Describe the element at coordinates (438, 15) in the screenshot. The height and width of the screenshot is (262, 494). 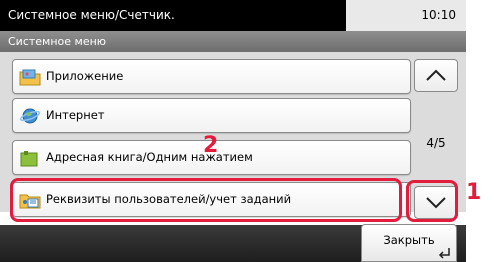
I see `clock: 10:10` at that location.